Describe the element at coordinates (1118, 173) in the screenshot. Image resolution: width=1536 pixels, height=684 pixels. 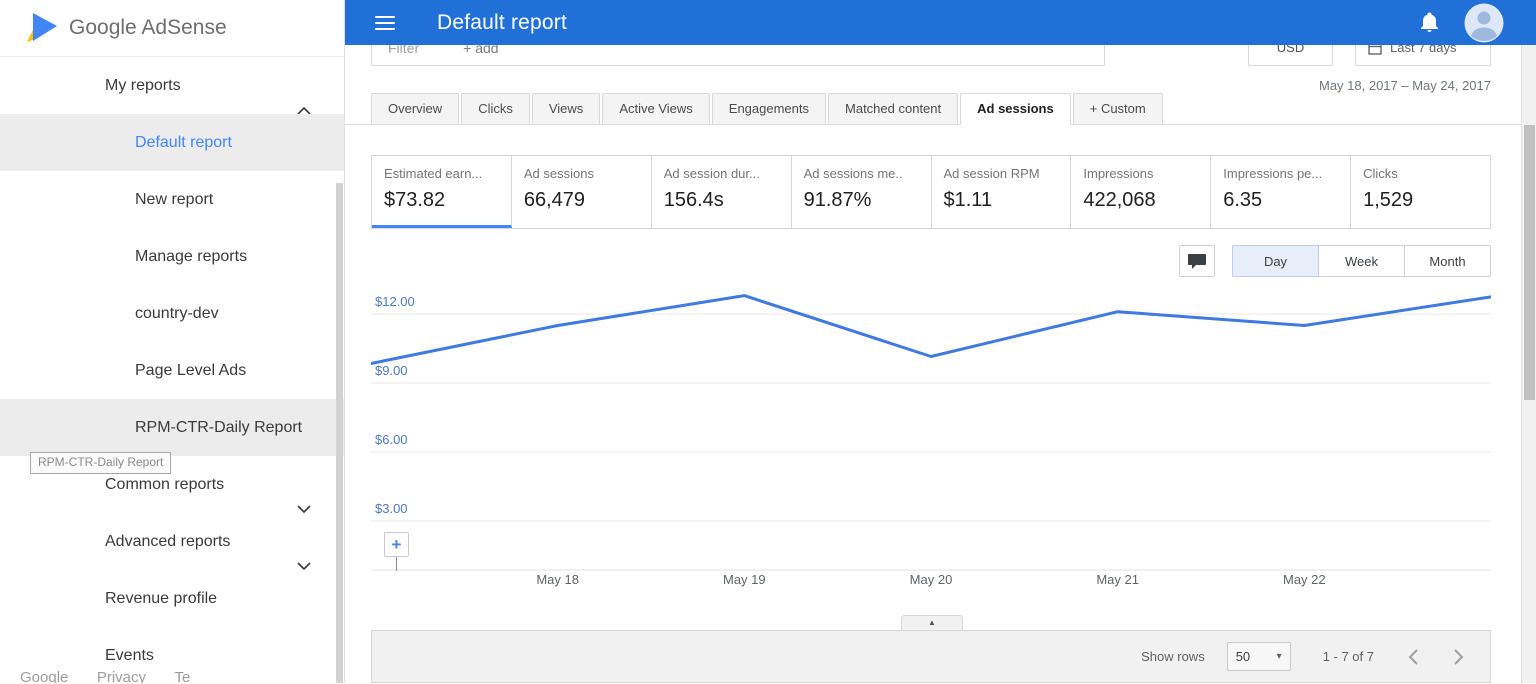
I see `metric-label: Impressions` at that location.